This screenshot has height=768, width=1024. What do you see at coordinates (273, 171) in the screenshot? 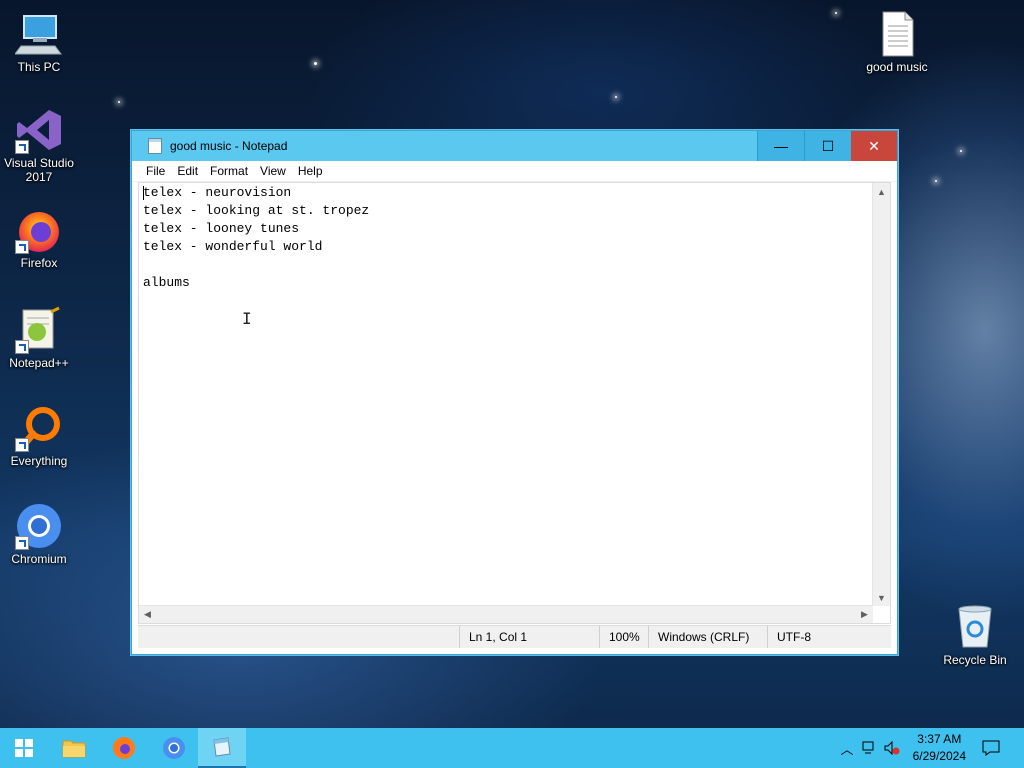
I see `menu-view: View` at bounding box center [273, 171].